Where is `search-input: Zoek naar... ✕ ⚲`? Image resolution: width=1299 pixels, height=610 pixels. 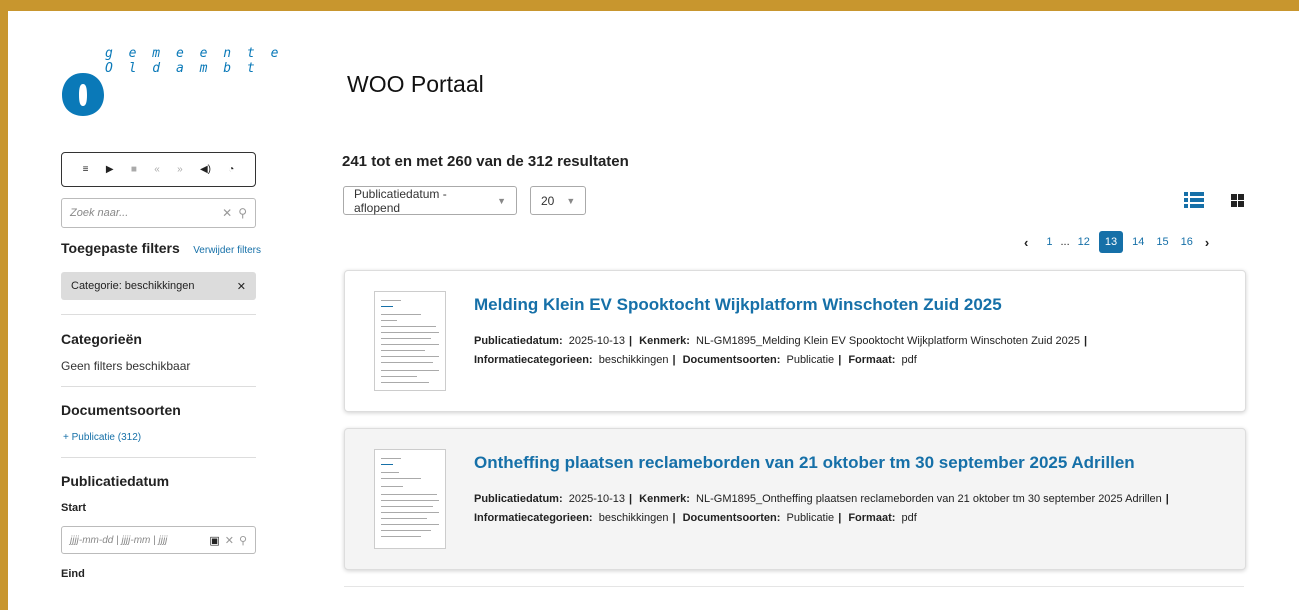
search-input: Zoek naar... ✕ ⚲ is located at coordinates (158, 213).